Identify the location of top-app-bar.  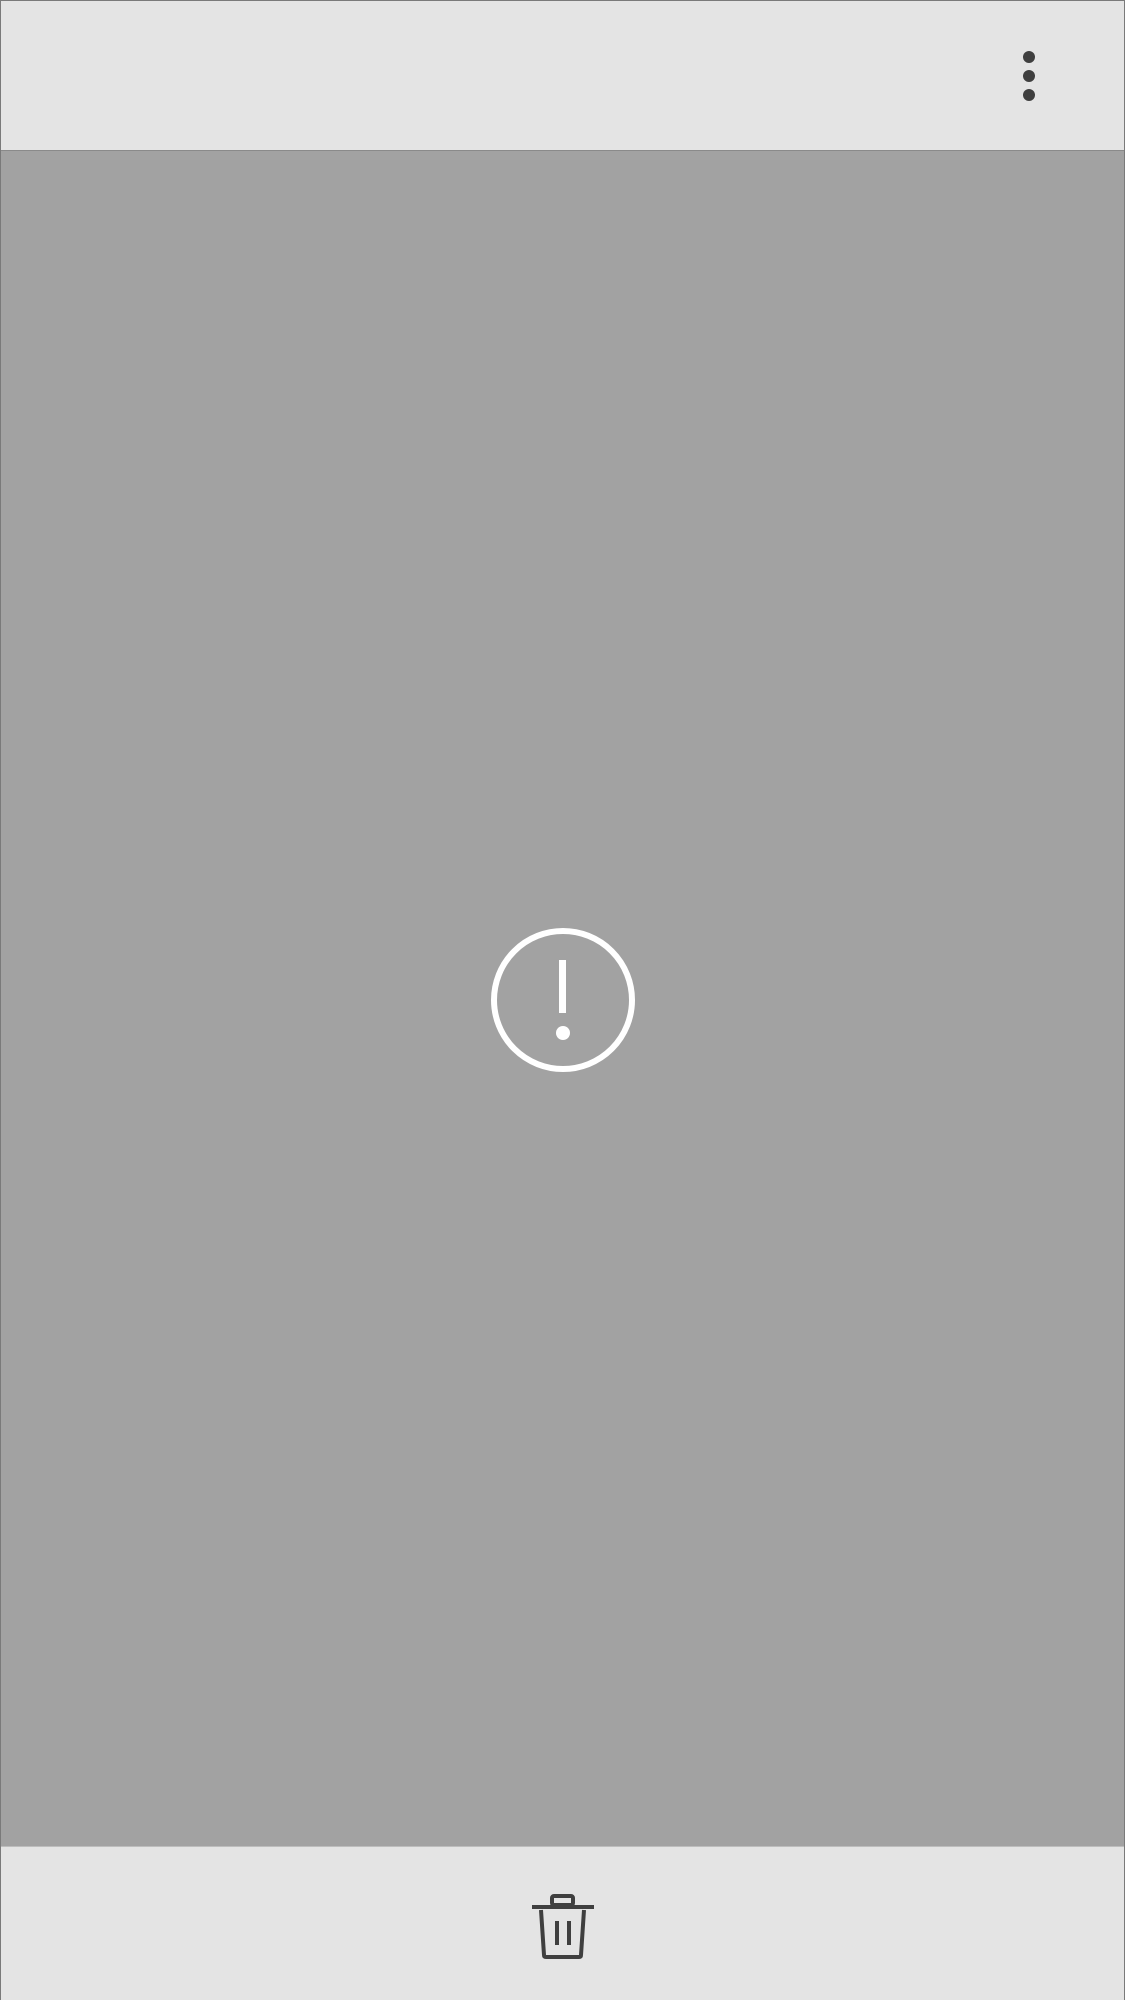
(562, 76).